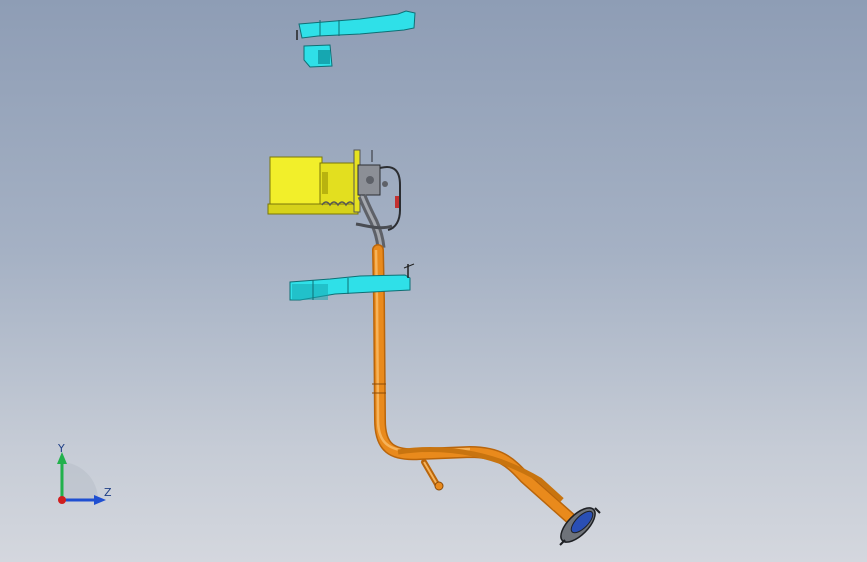 This screenshot has height=562, width=867. Describe the element at coordinates (356, 39) in the screenshot. I see `upper-bracket-part` at that location.